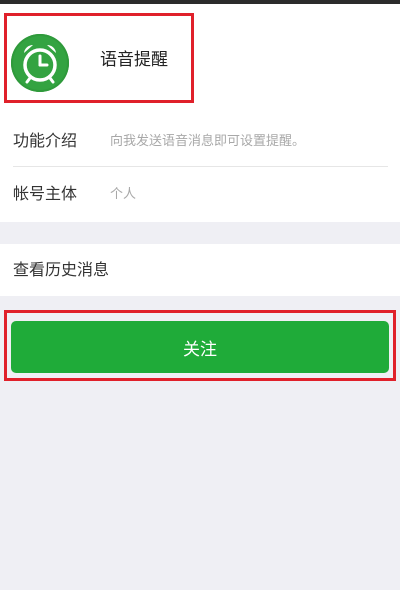 This screenshot has width=400, height=590. I want to click on account-entity-label: 帐号主体, so click(45, 193).